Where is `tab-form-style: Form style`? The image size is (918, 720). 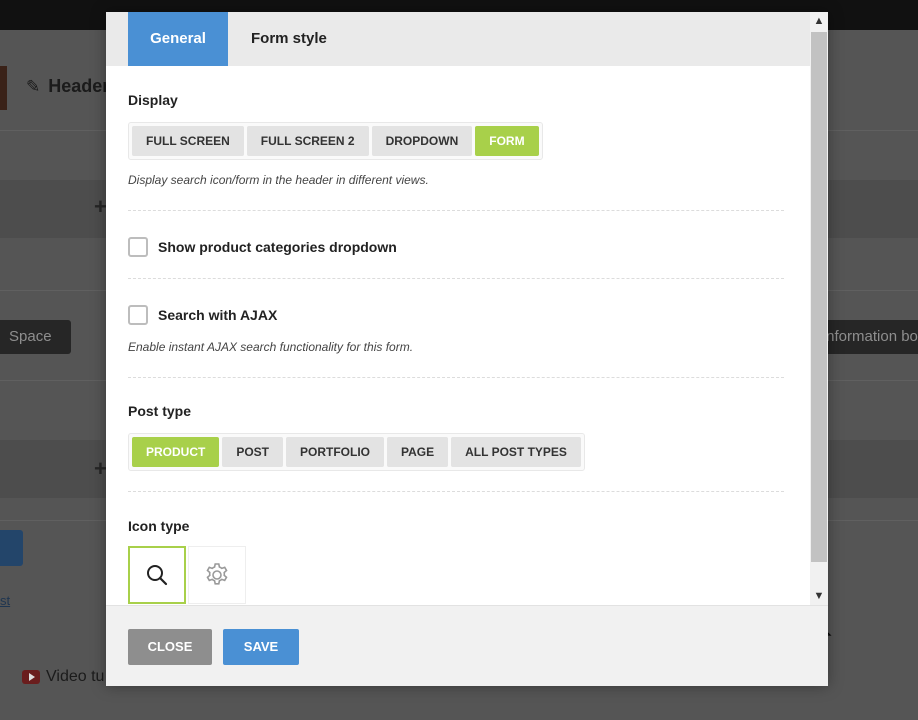
tab-form-style: Form style is located at coordinates (296, 39).